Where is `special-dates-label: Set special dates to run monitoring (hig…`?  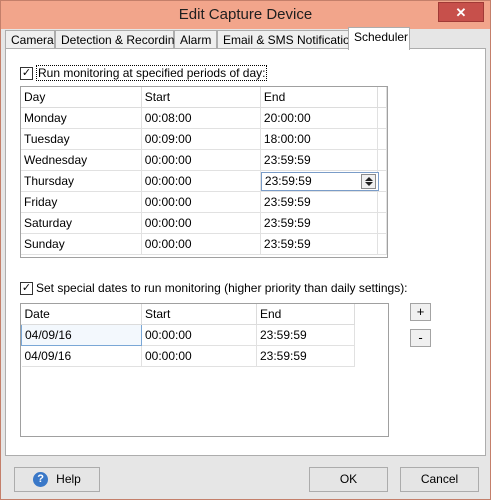
special-dates-label: Set special dates to run monitoring (hig… is located at coordinates (222, 288).